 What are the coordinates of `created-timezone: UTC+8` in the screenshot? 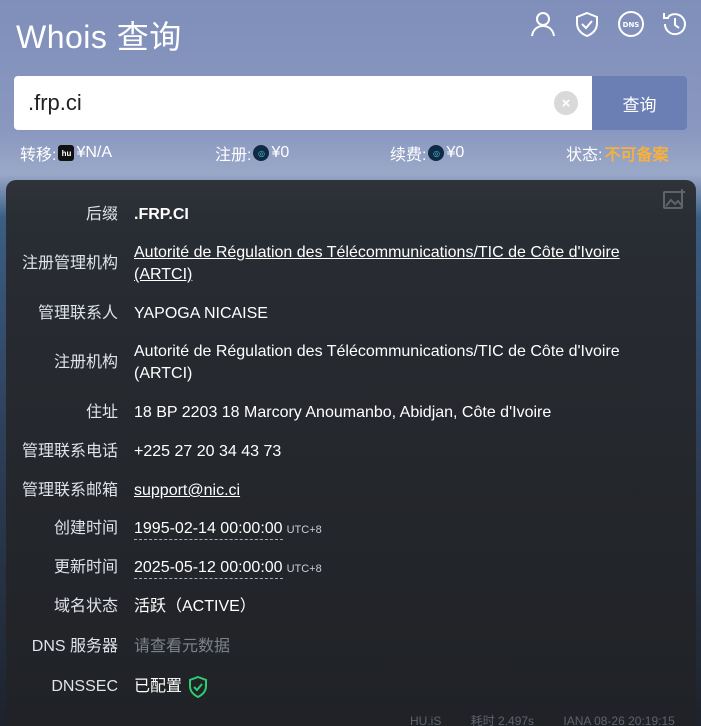 It's located at (304, 530).